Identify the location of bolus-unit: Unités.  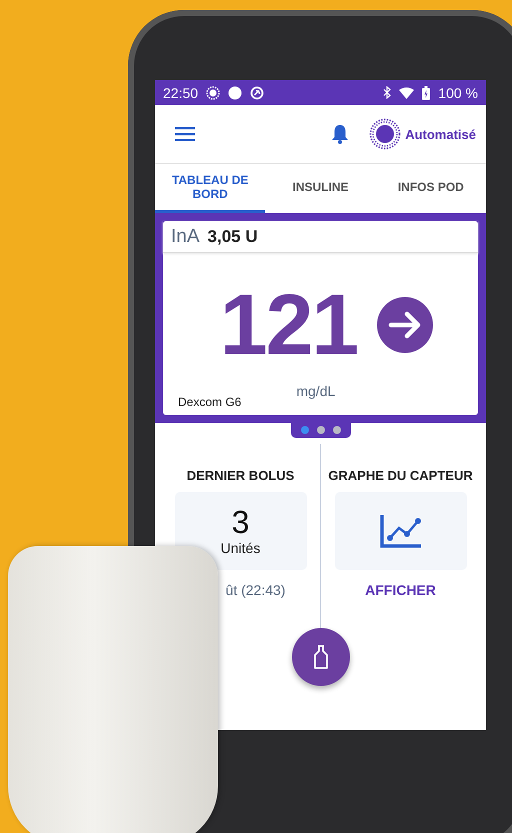
(240, 548).